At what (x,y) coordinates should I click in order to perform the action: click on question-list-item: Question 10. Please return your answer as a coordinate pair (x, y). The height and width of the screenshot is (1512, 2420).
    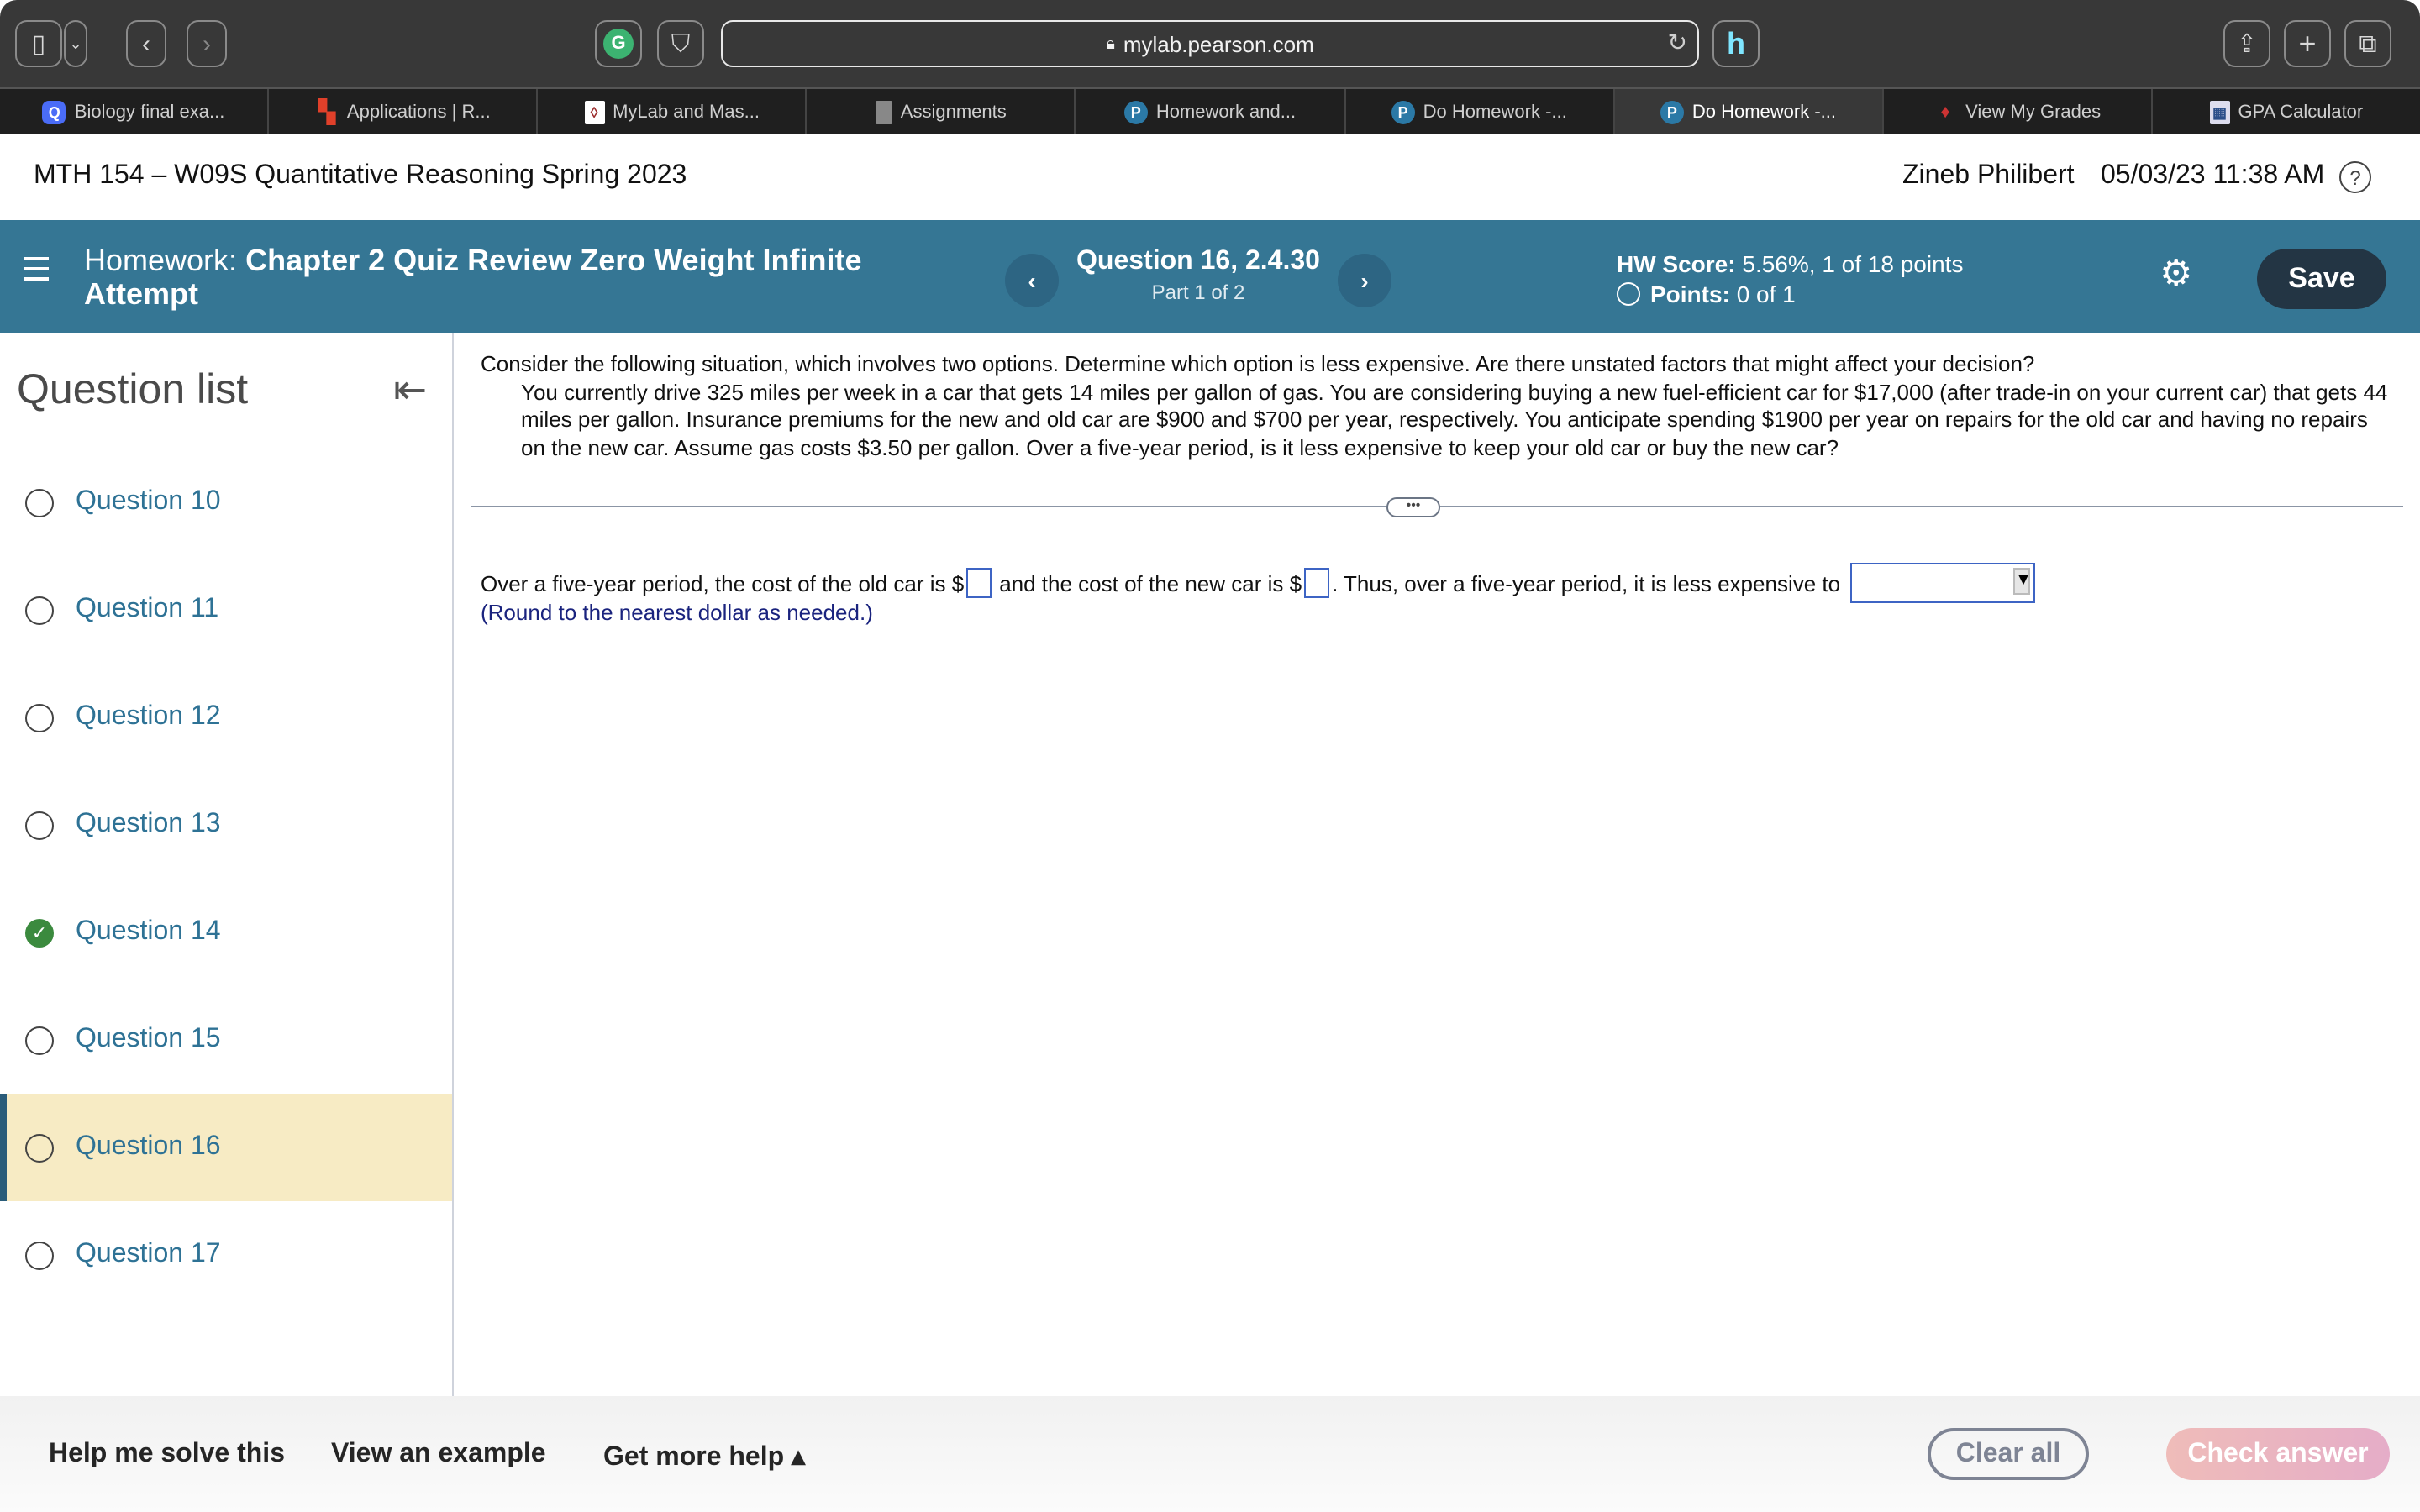
    Looking at the image, I should click on (226, 502).